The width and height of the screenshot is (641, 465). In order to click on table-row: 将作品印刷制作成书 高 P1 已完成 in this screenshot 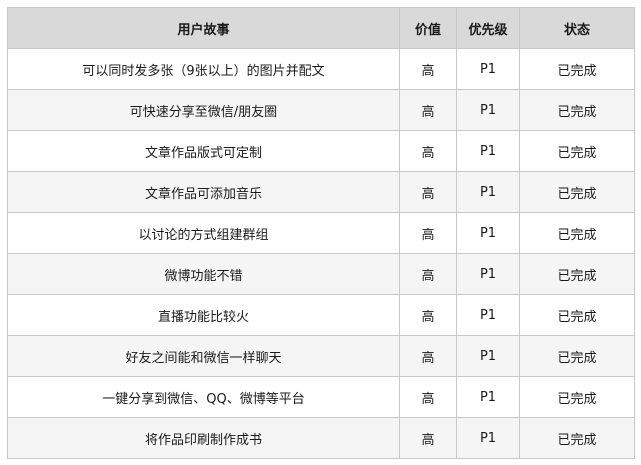, I will do `click(321, 438)`.